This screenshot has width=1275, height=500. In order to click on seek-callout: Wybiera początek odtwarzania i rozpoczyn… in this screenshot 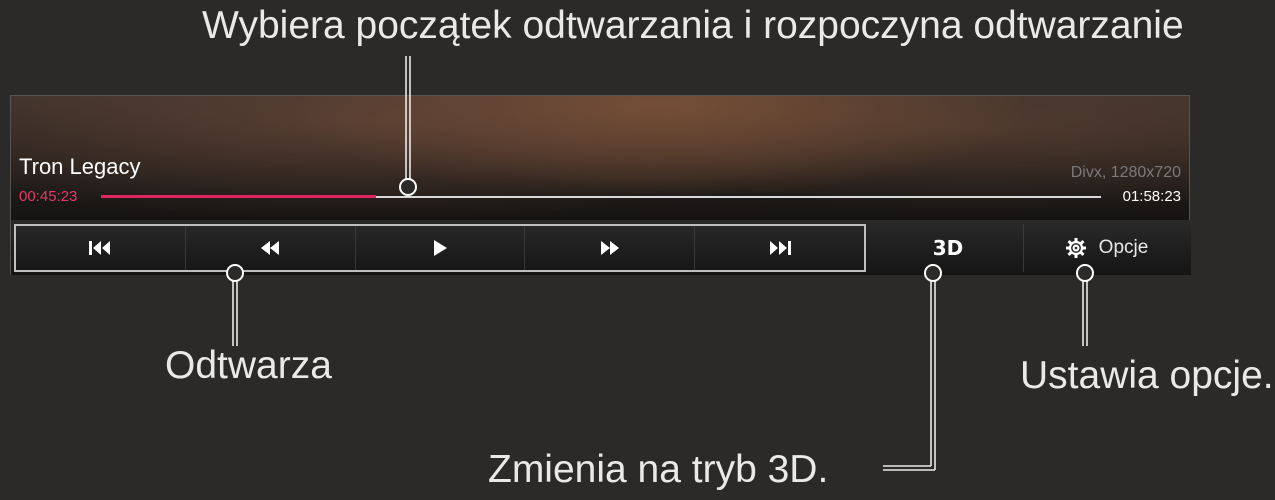, I will do `click(693, 25)`.